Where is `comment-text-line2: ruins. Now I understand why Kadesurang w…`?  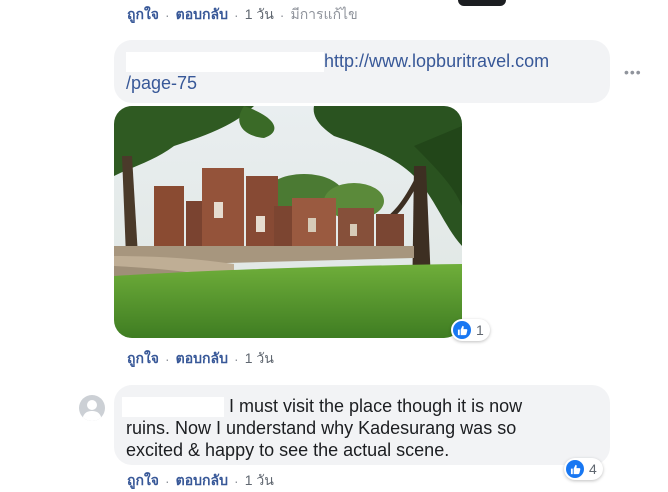
comment-text-line2: ruins. Now I understand why Kadesurang w… is located at coordinates (321, 428).